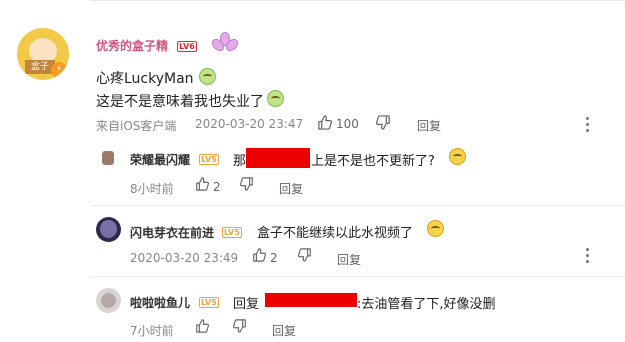 Image resolution: width=625 pixels, height=342 pixels. What do you see at coordinates (357, 0) in the screenshot?
I see `section-divider` at bounding box center [357, 0].